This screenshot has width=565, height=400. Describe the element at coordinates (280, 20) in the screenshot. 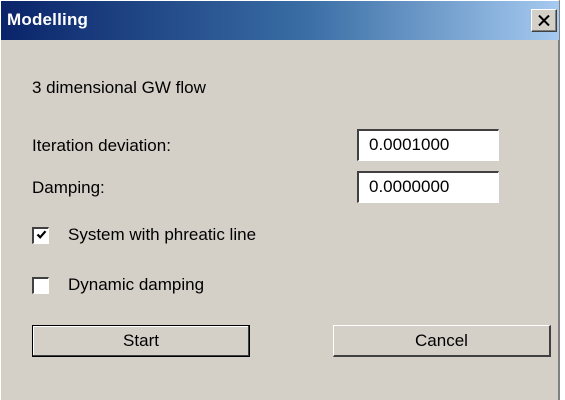

I see `title-bar: Modelling` at that location.